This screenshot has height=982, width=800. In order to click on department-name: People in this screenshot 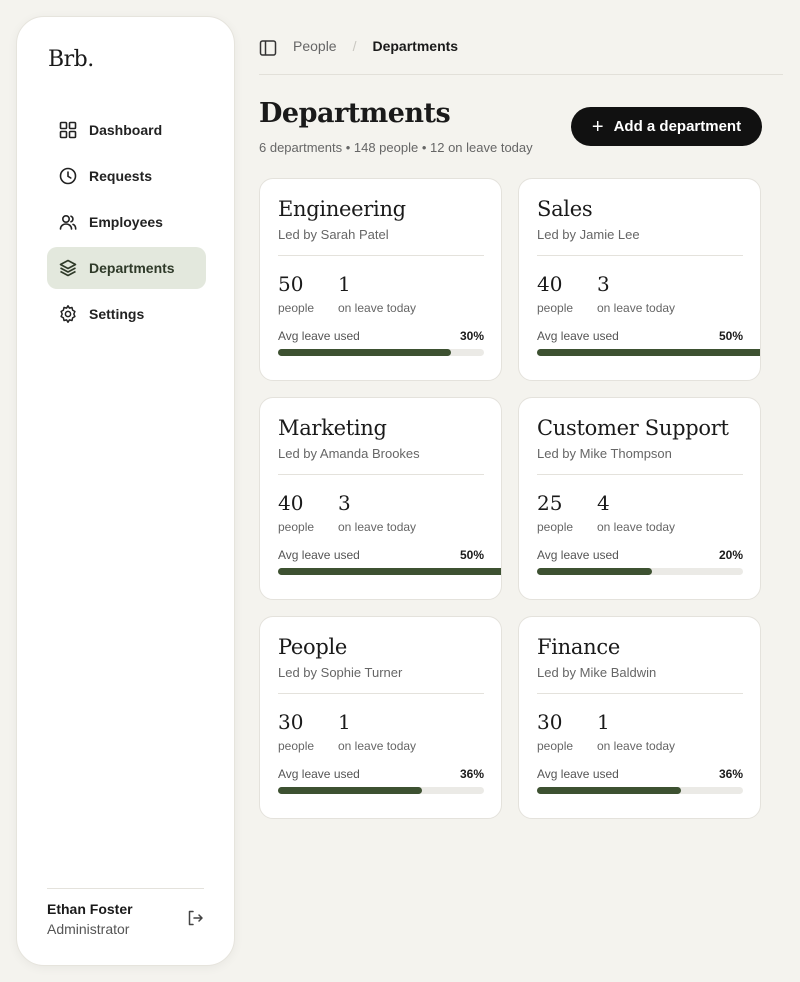, I will do `click(313, 647)`.